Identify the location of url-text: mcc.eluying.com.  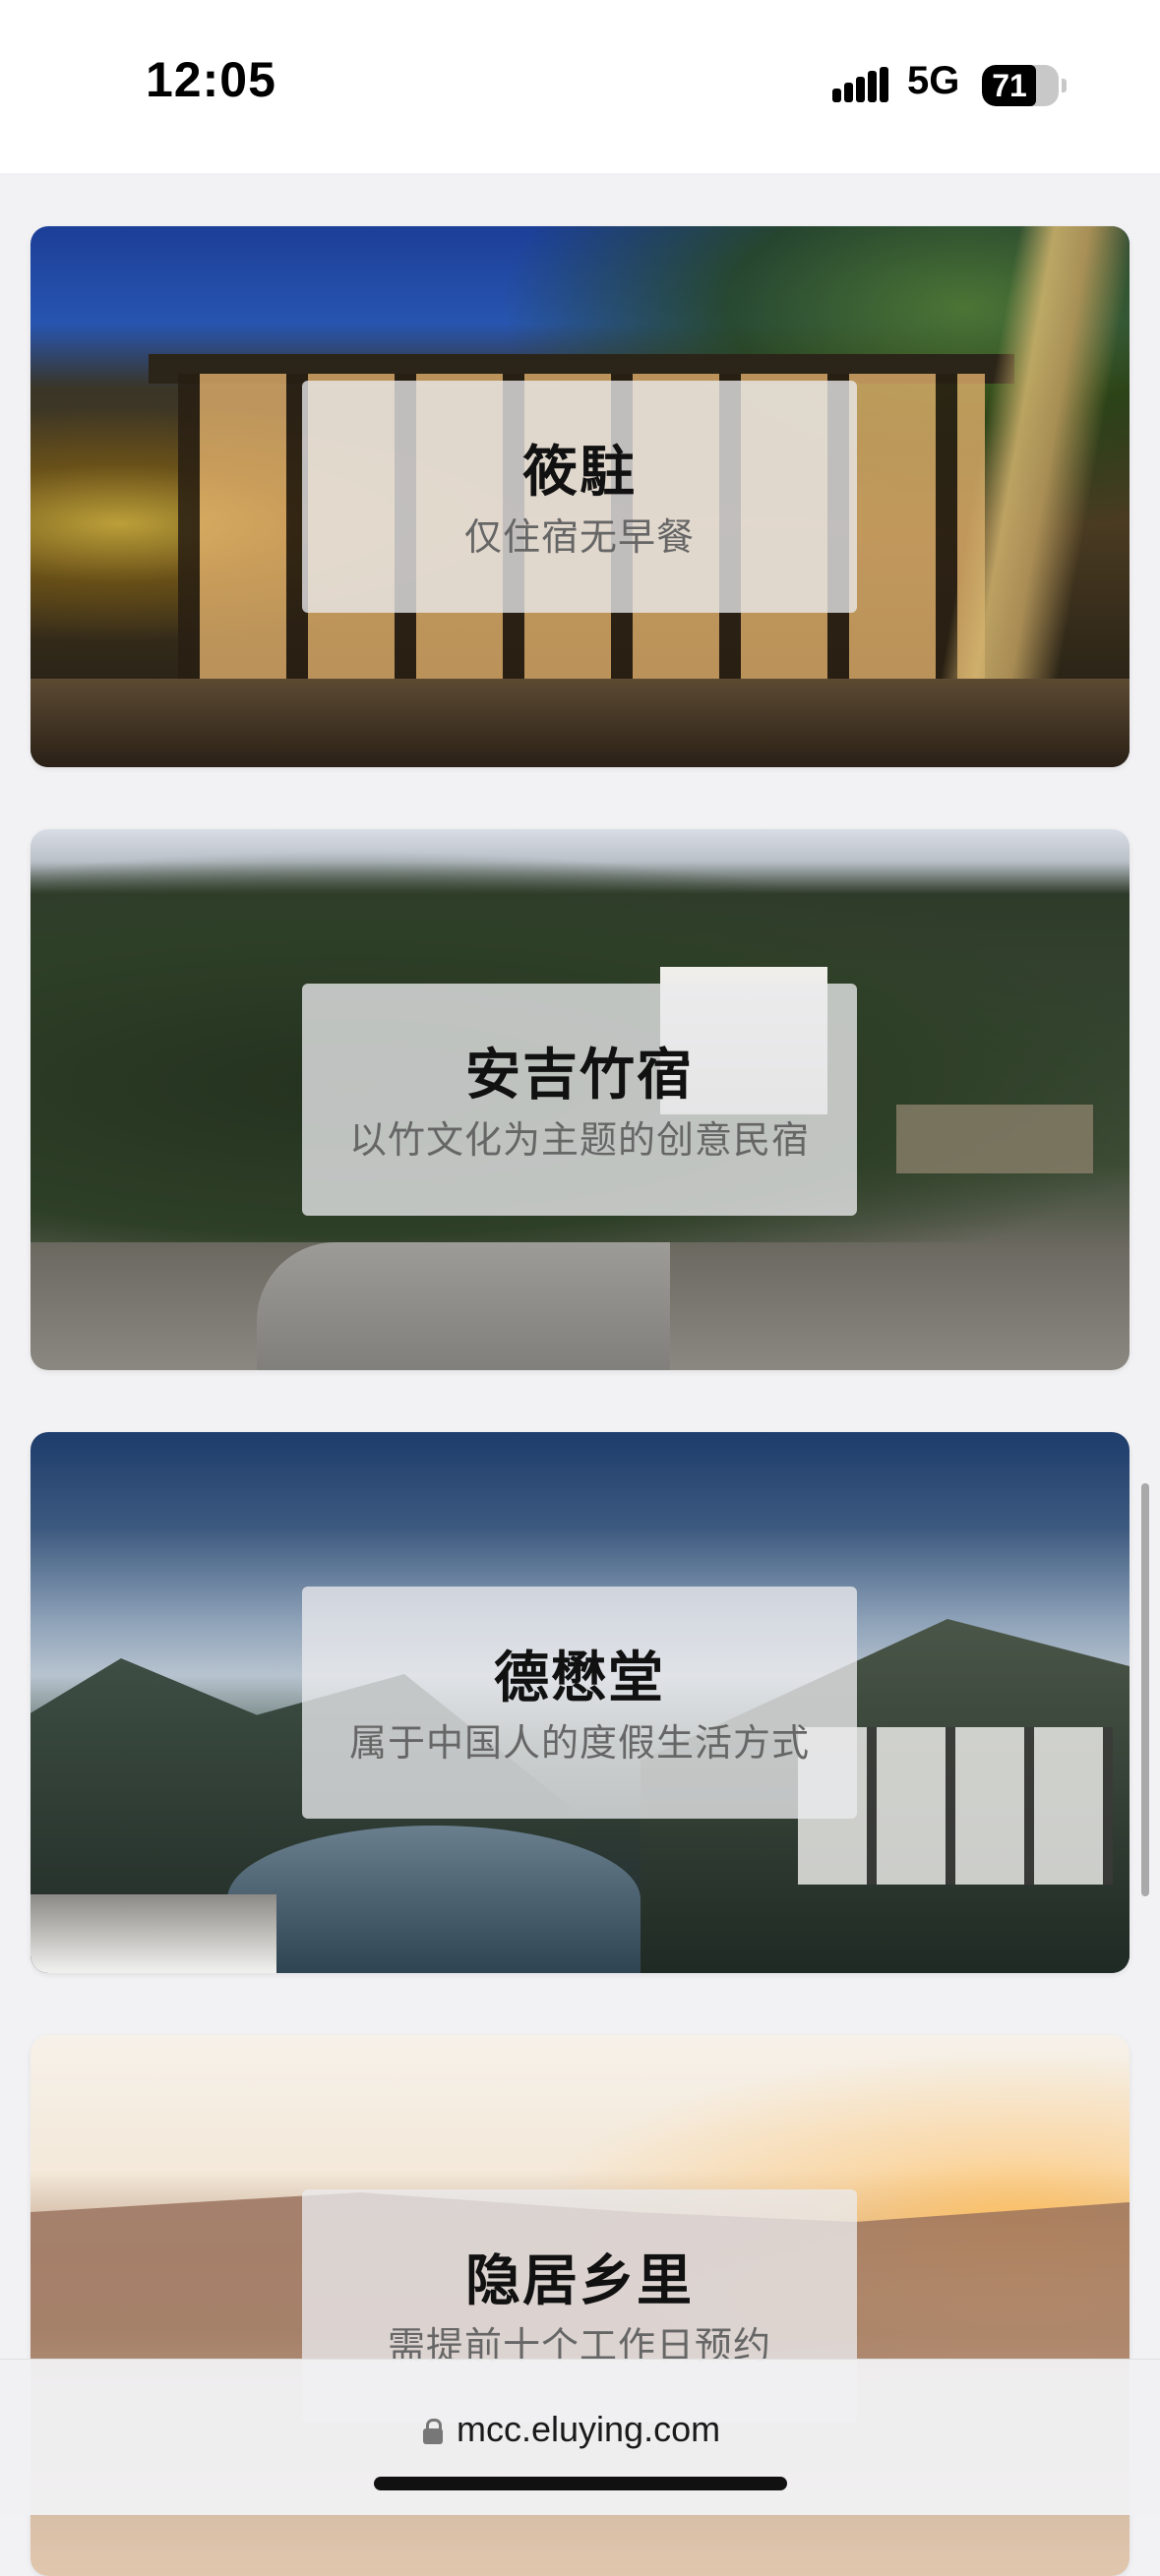
(588, 2429).